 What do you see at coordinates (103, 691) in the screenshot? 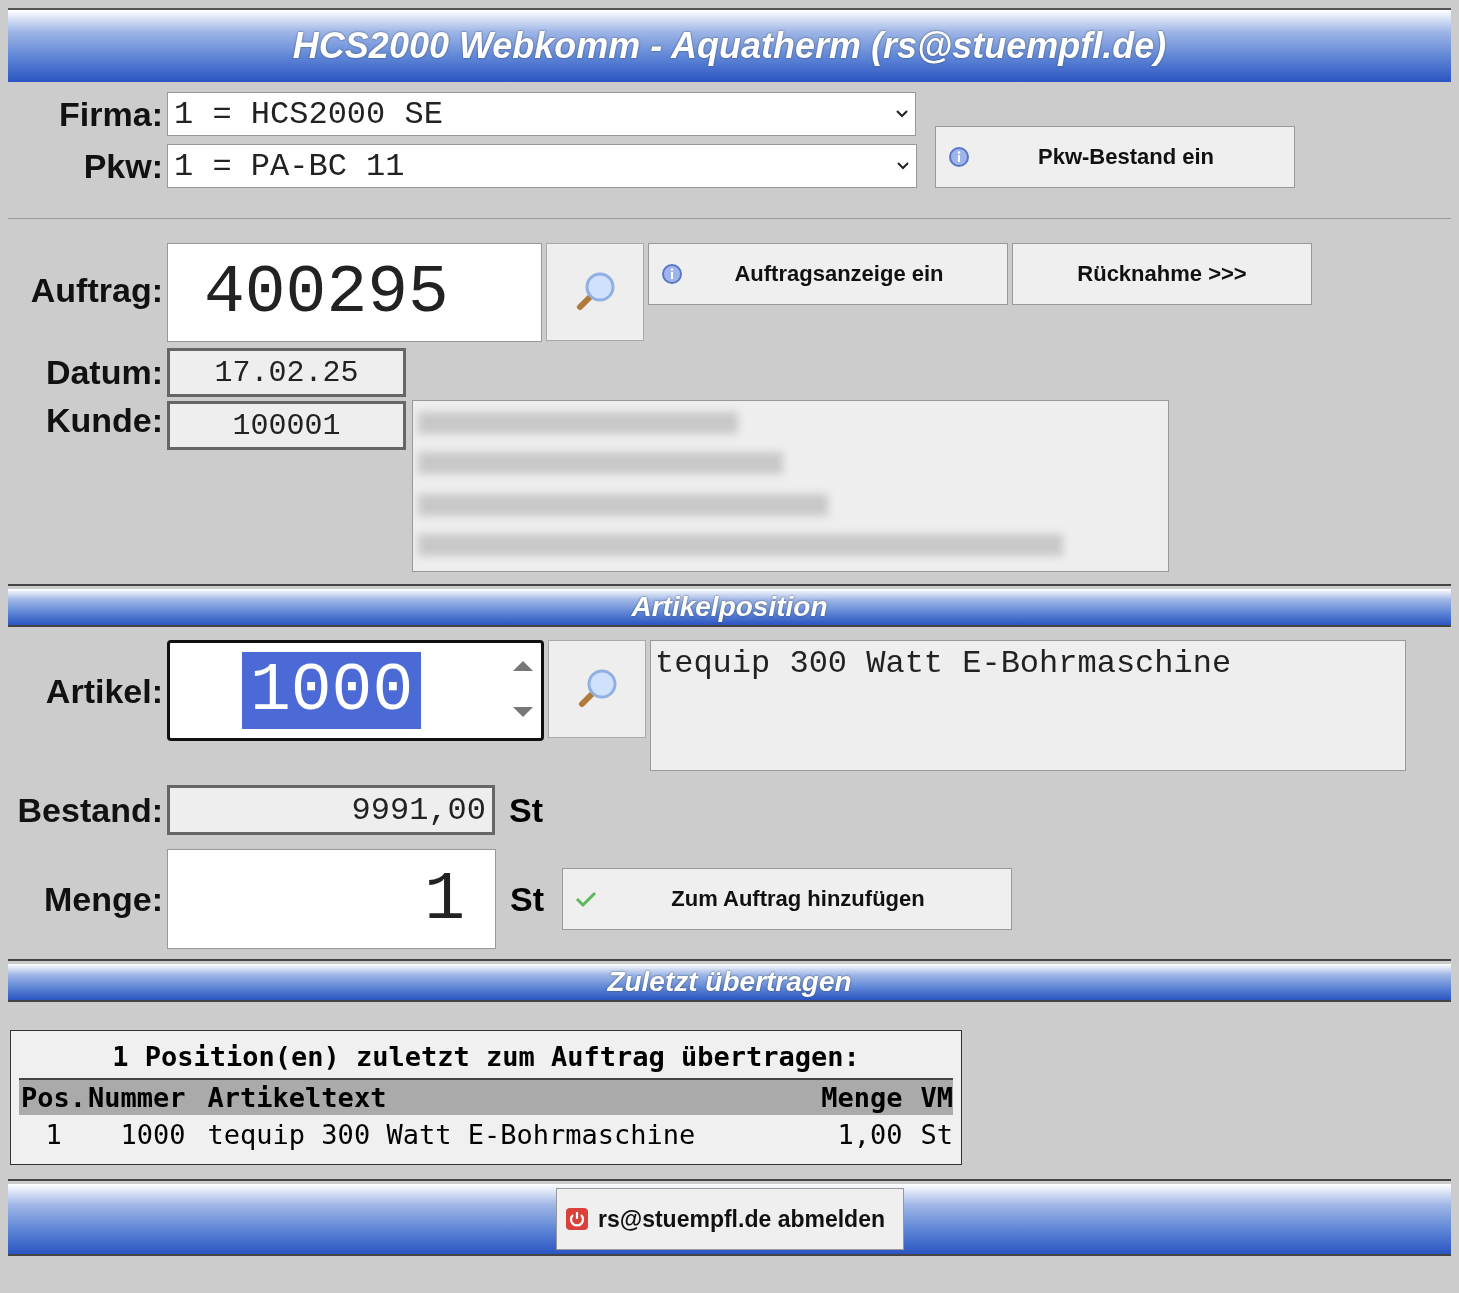
I see `field-label: Artikel:` at bounding box center [103, 691].